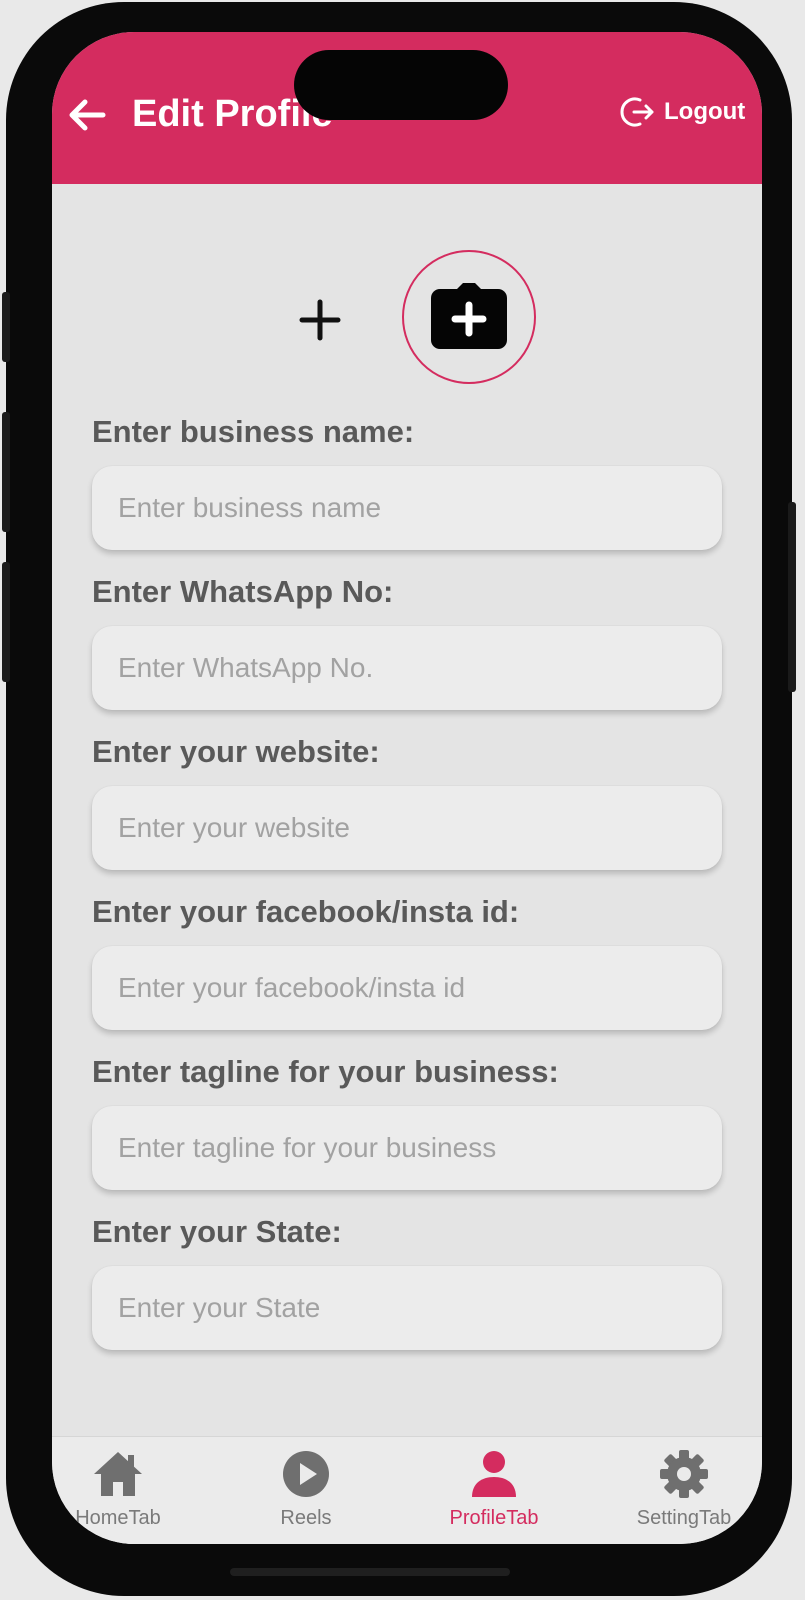 The height and width of the screenshot is (1600, 805). Describe the element at coordinates (407, 1148) in the screenshot. I see `tagline-input` at that location.